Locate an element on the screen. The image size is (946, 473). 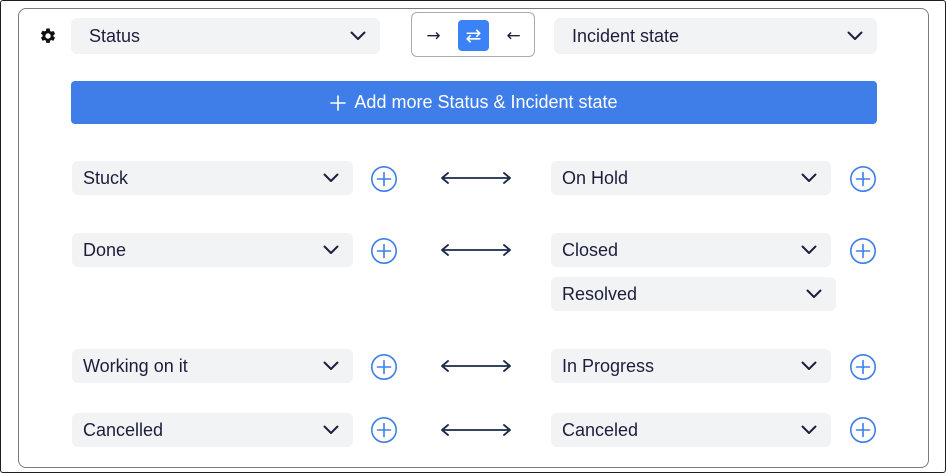
direction-right-button: → is located at coordinates (433, 35).